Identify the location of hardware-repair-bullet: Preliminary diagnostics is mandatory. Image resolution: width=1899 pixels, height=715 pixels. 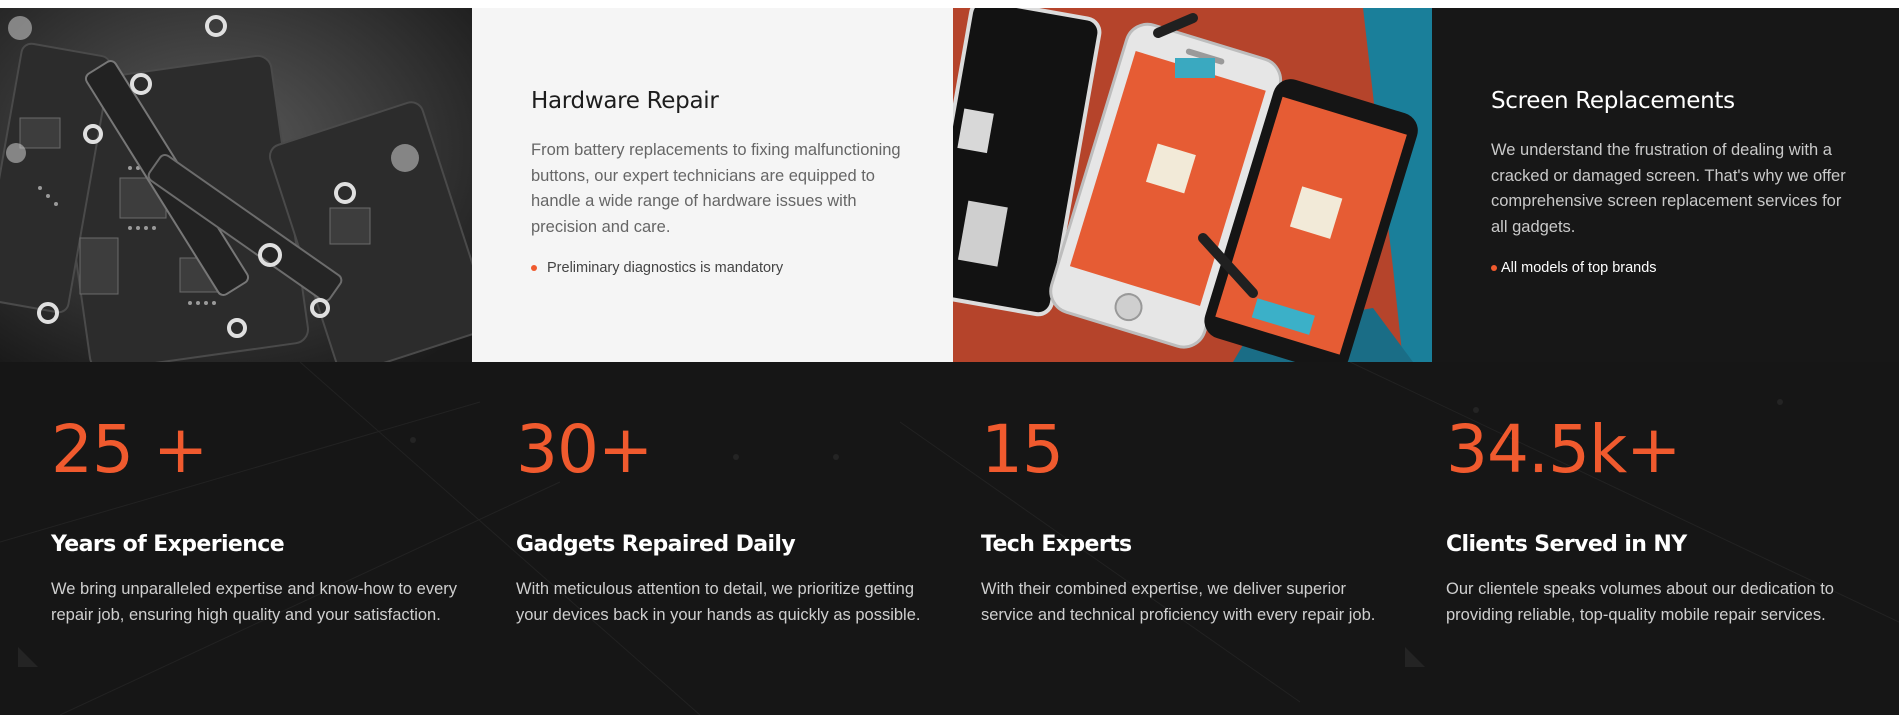
(716, 268).